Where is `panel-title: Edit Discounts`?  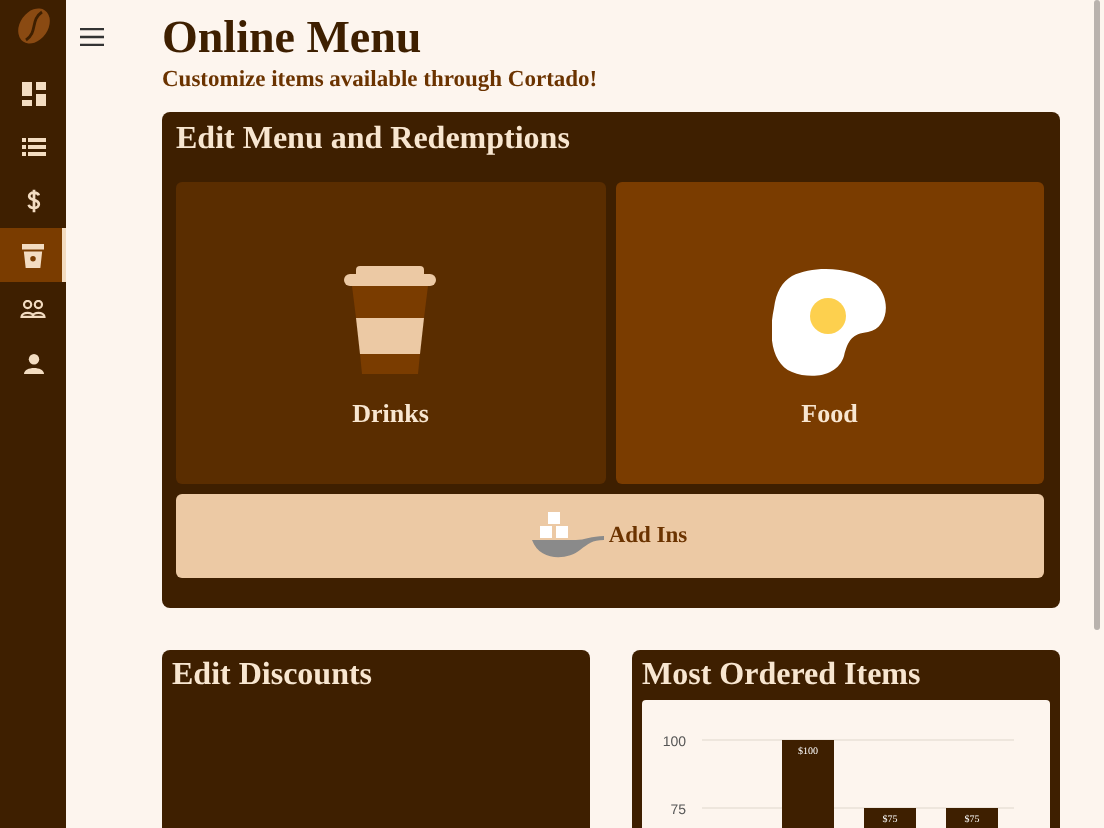 panel-title: Edit Discounts is located at coordinates (273, 675).